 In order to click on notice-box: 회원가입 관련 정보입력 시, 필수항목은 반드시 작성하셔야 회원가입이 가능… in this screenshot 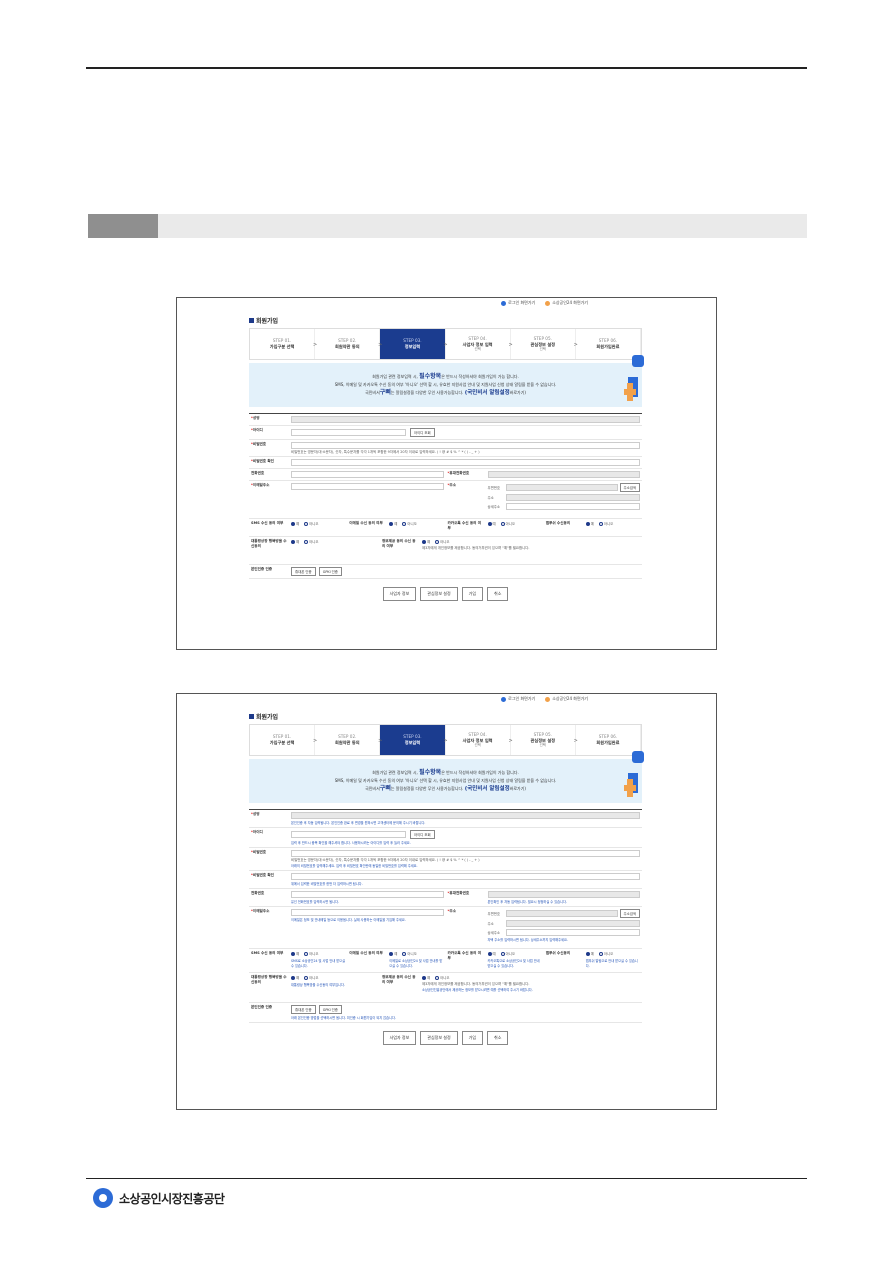, I will do `click(446, 777)`.